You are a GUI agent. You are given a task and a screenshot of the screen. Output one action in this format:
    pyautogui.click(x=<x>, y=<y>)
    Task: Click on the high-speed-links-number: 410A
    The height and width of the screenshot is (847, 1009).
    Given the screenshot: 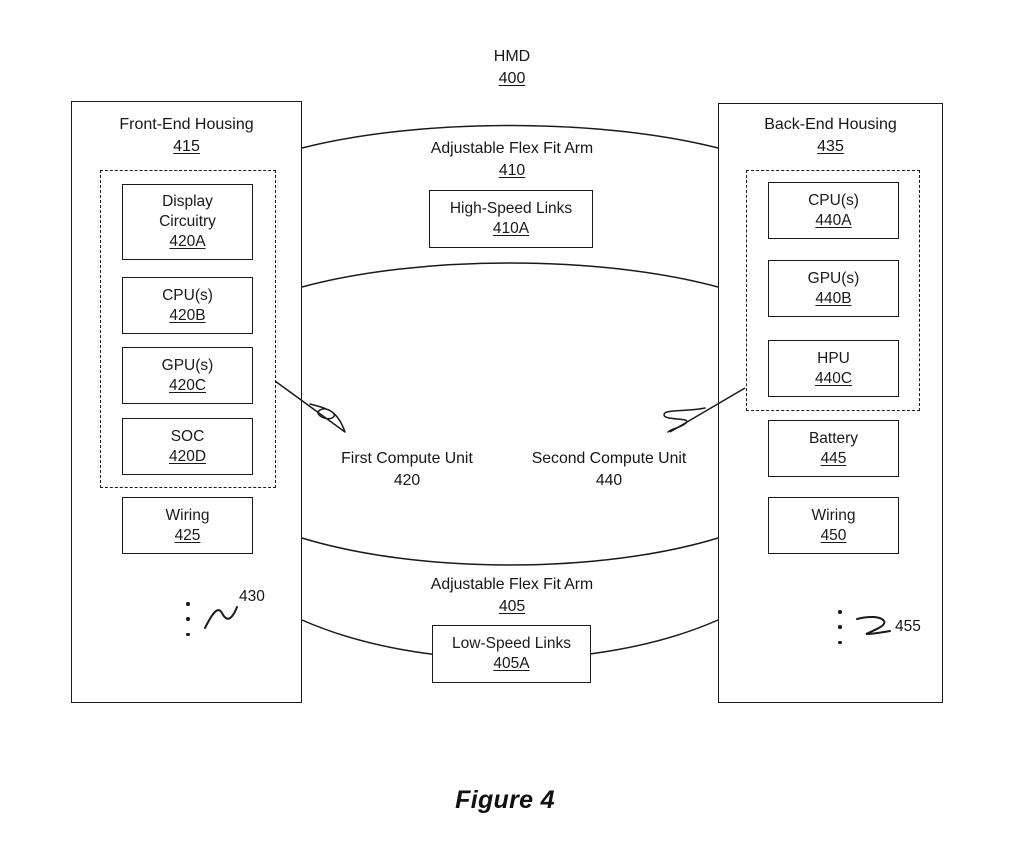 What is the action you would take?
    pyautogui.click(x=511, y=228)
    